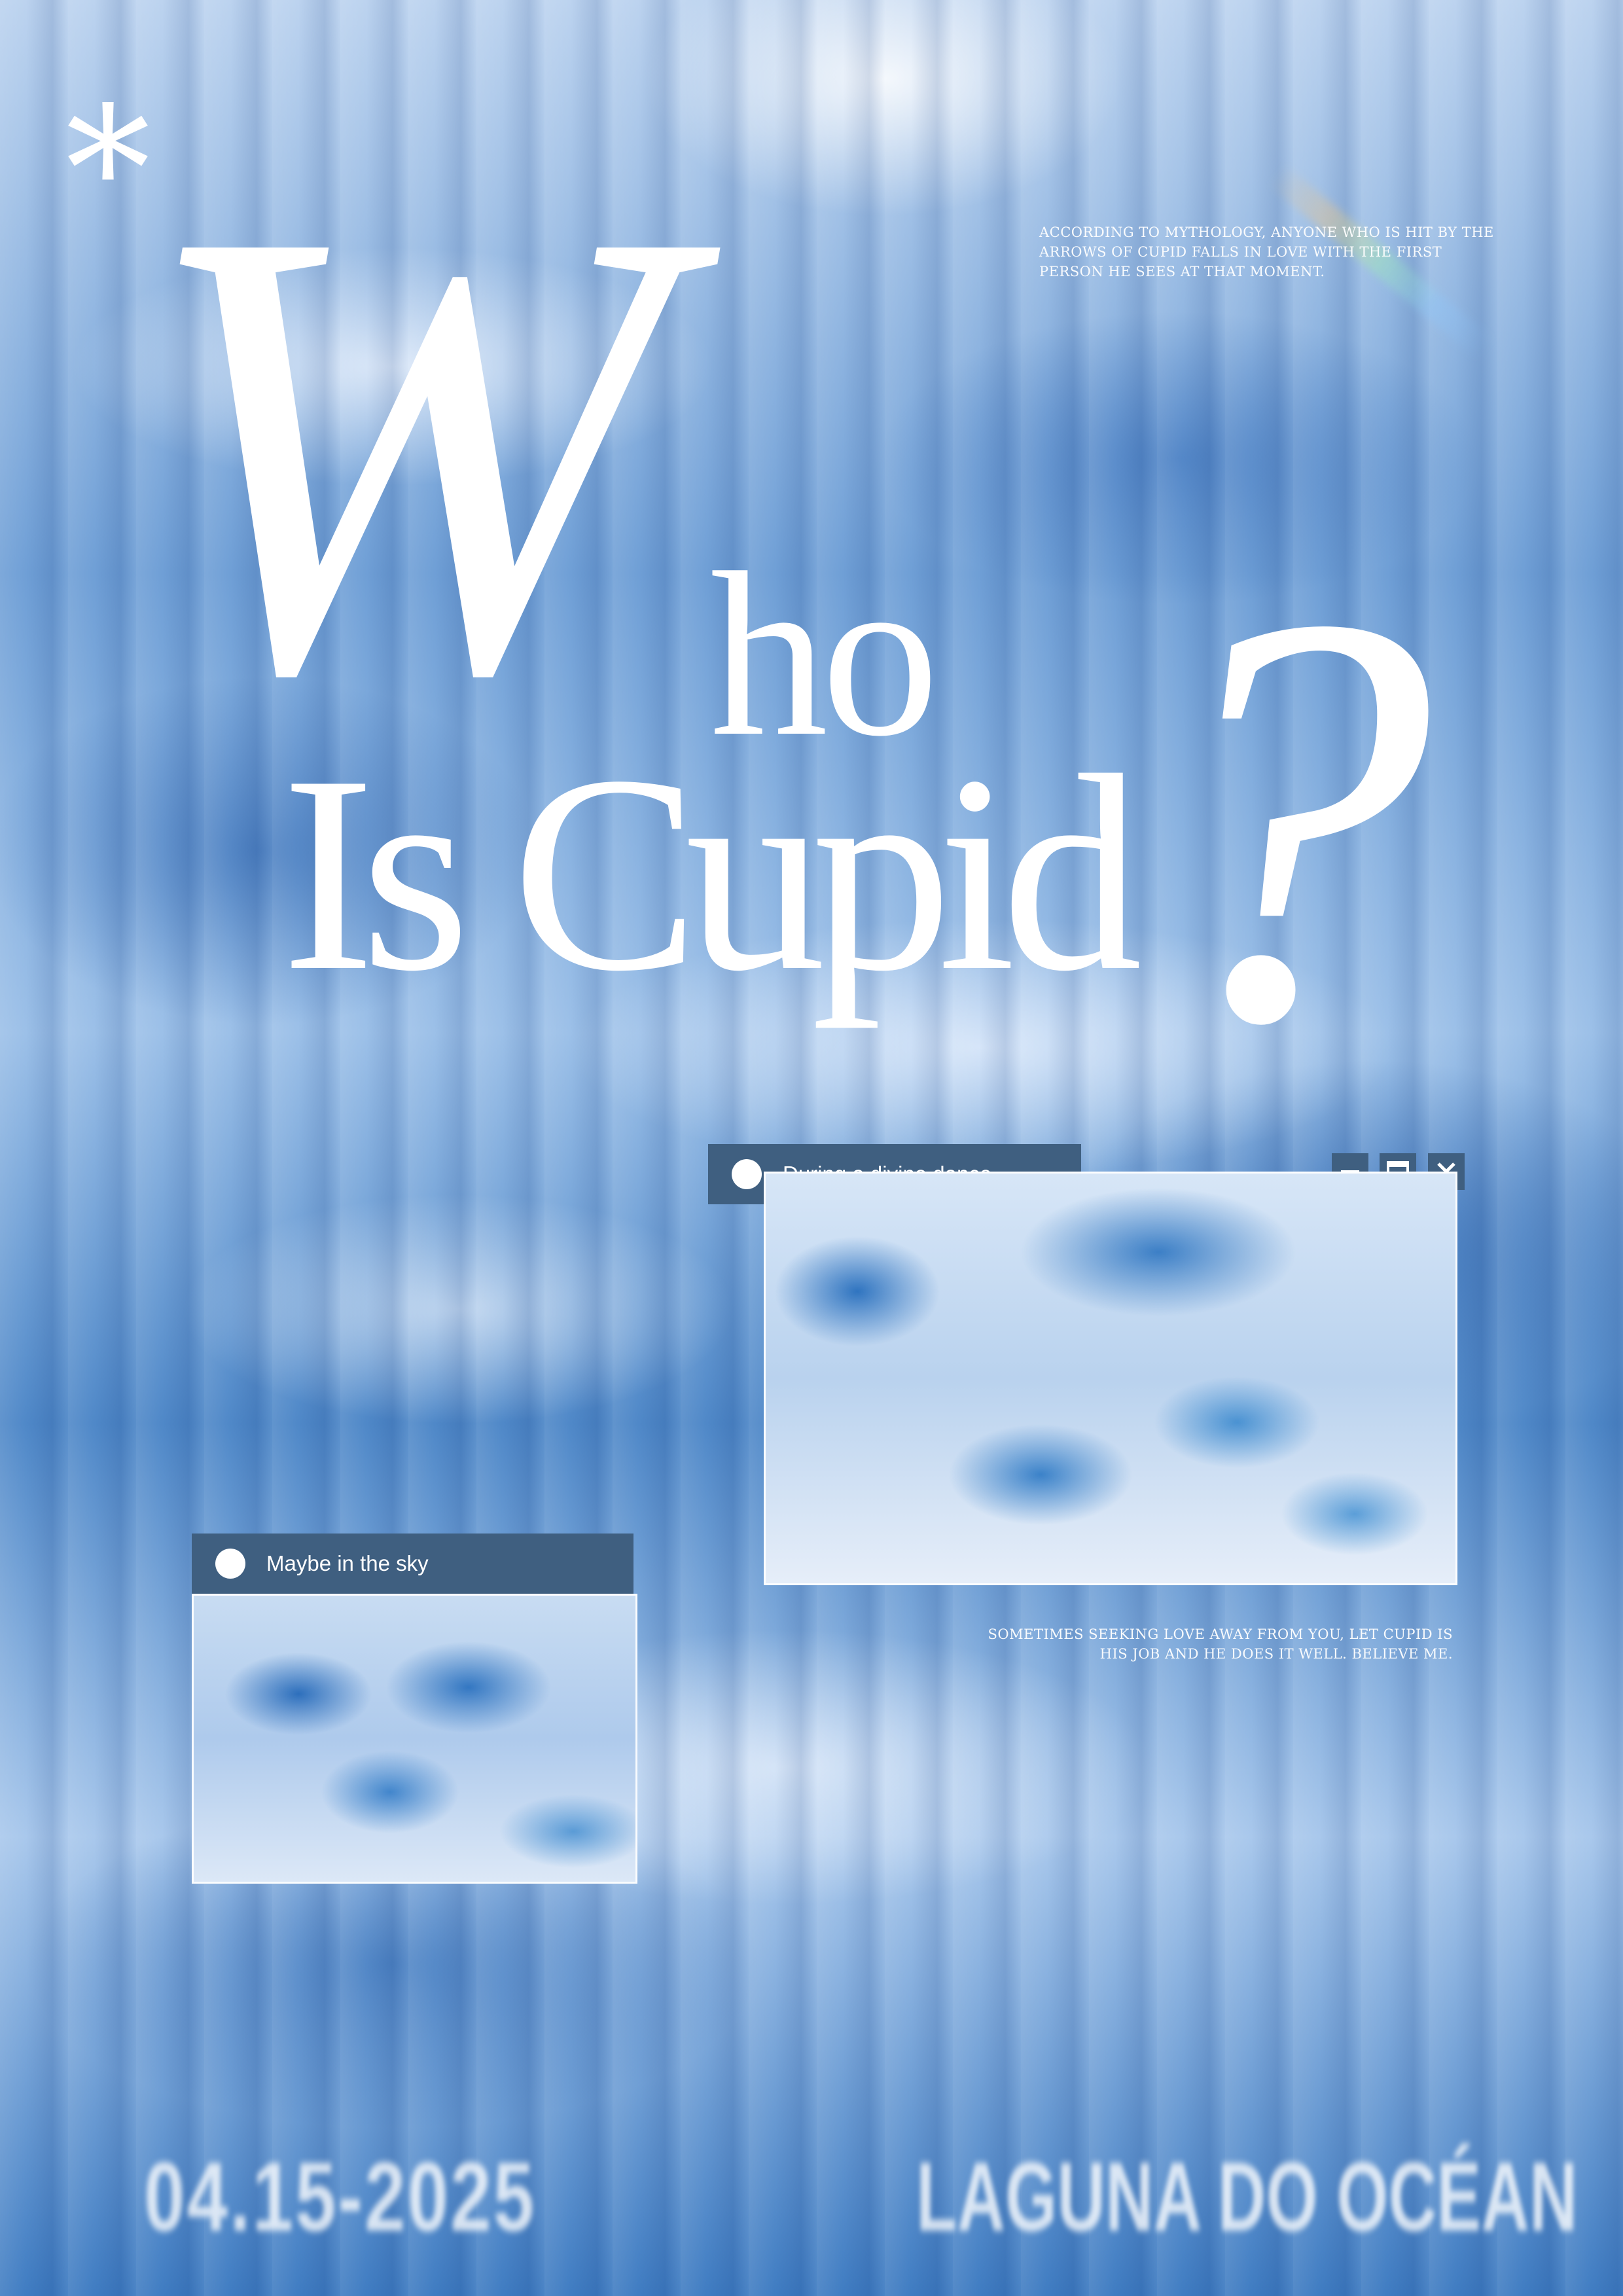 Image resolution: width=1623 pixels, height=2296 pixels. Describe the element at coordinates (414, 1739) in the screenshot. I see `window-image-clouds-small` at that location.